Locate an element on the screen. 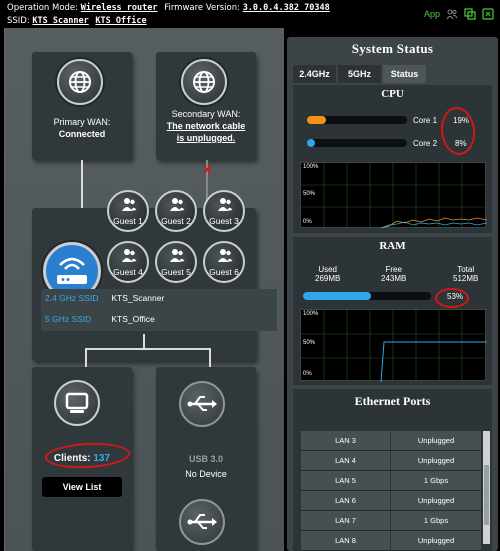 This screenshot has width=500, height=551. ssid-band-label: 2.4 GHz SSID is located at coordinates (72, 298).